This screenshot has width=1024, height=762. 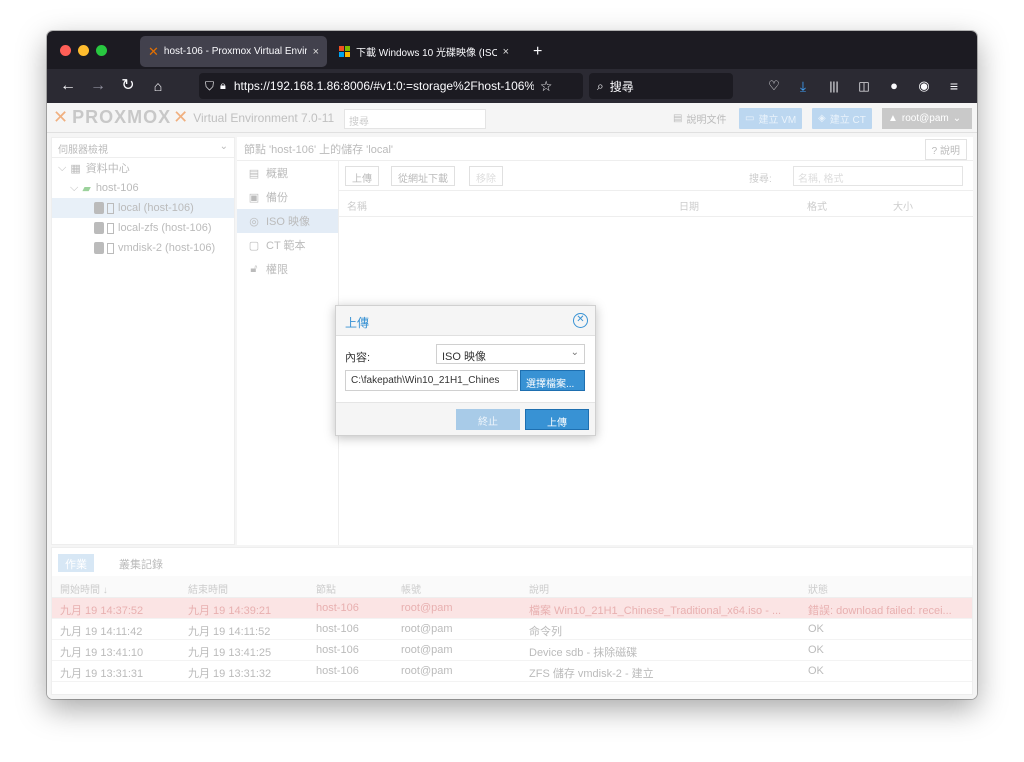 What do you see at coordinates (834, 86) in the screenshot?
I see `library-icon: |||` at bounding box center [834, 86].